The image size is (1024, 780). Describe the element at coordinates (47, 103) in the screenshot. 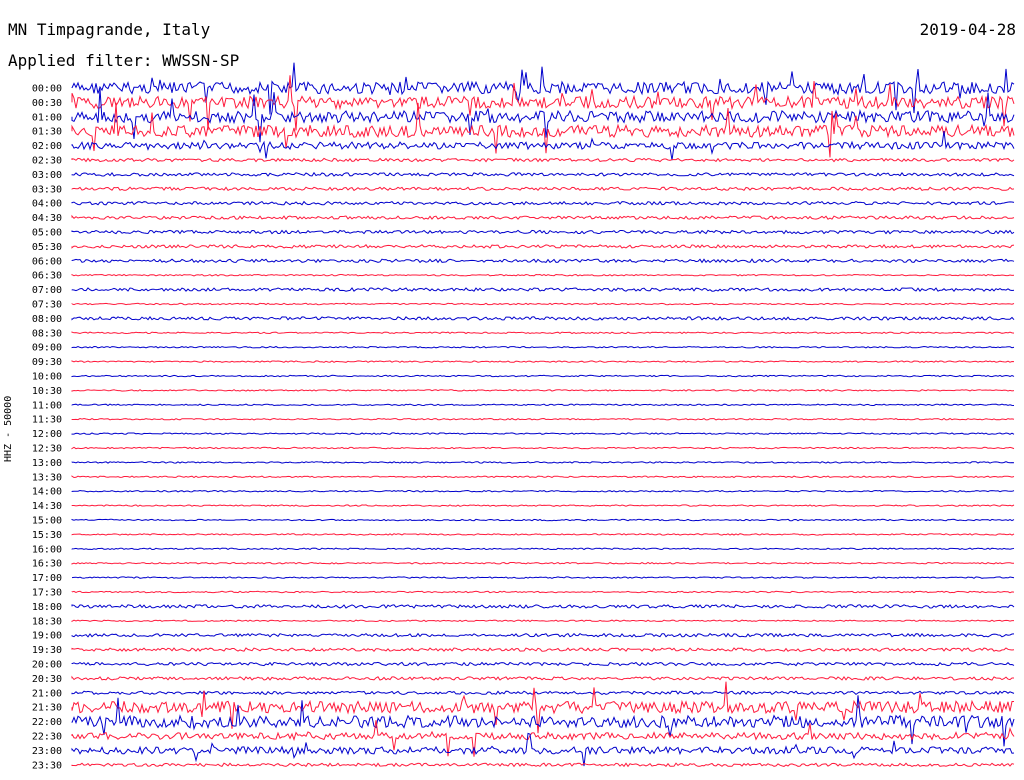

I see `row-label: 00:30` at that location.